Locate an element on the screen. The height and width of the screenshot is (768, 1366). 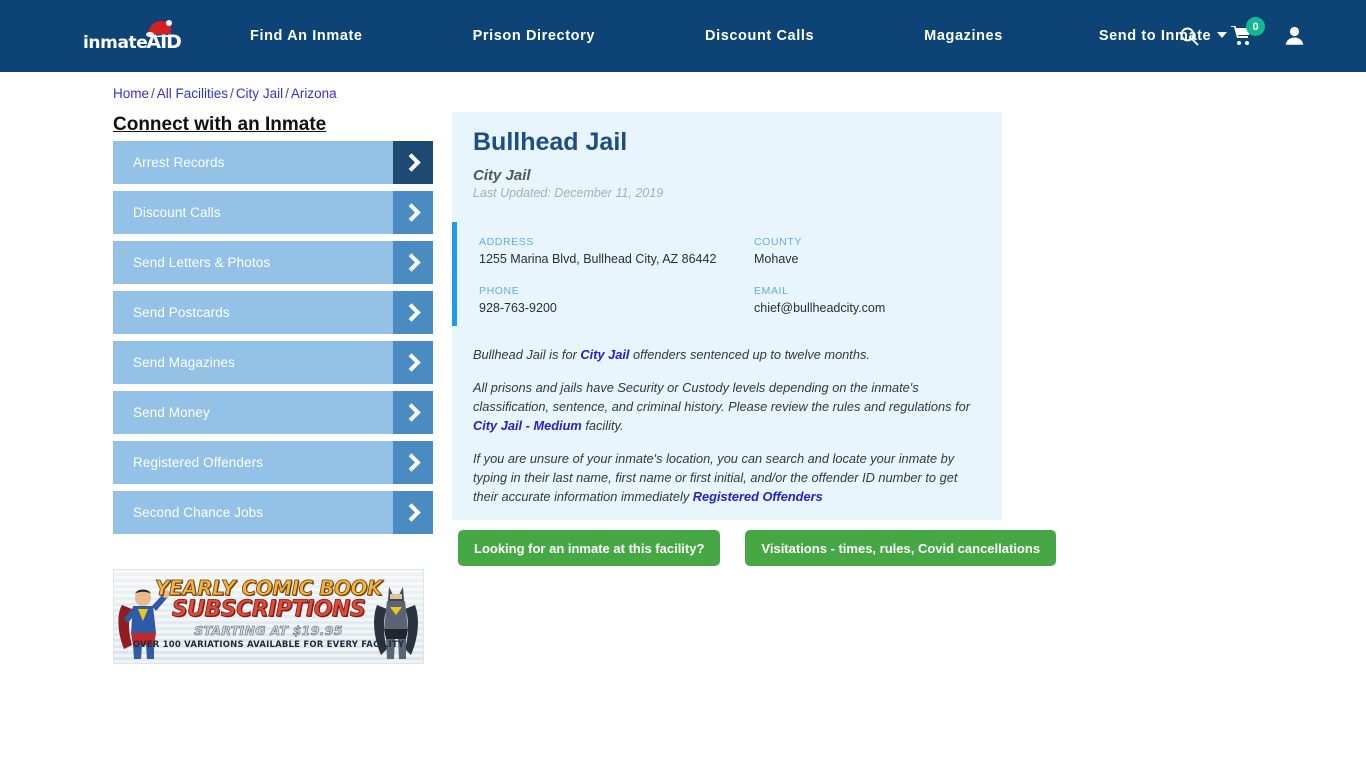
user-account-icon is located at coordinates (1294, 36).